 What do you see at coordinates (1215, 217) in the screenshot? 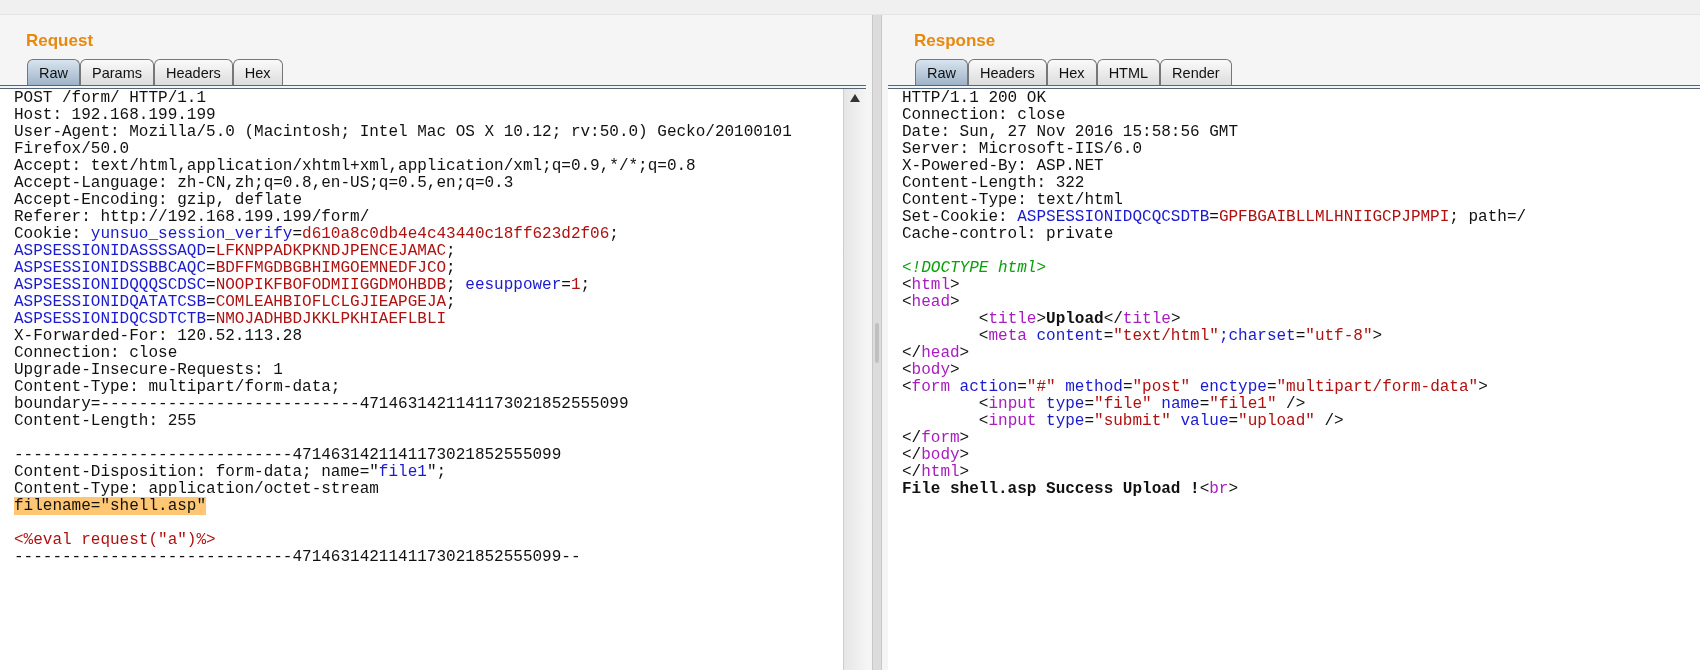
I see `code-line: Set-Cookie: ASPSESSIONIDQCQCSDTB=GPFBGAIBLLMLHNIIGCPJPMPI; path=/` at bounding box center [1215, 217].